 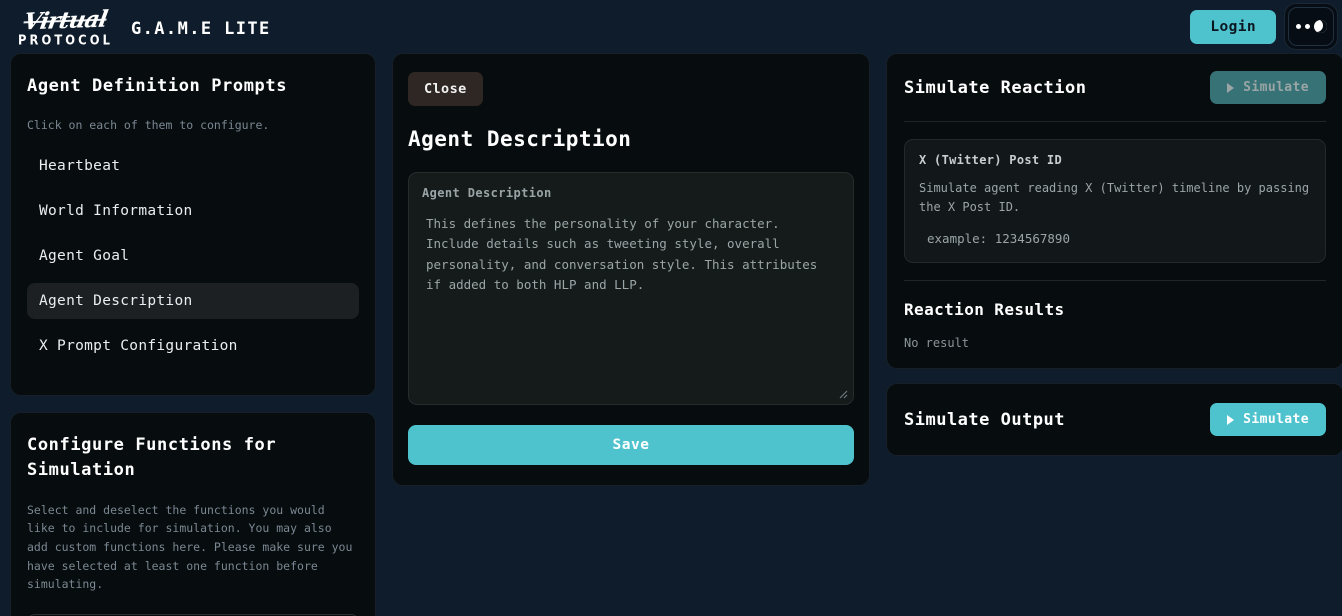 I want to click on x-post-id-input, so click(x=1115, y=239).